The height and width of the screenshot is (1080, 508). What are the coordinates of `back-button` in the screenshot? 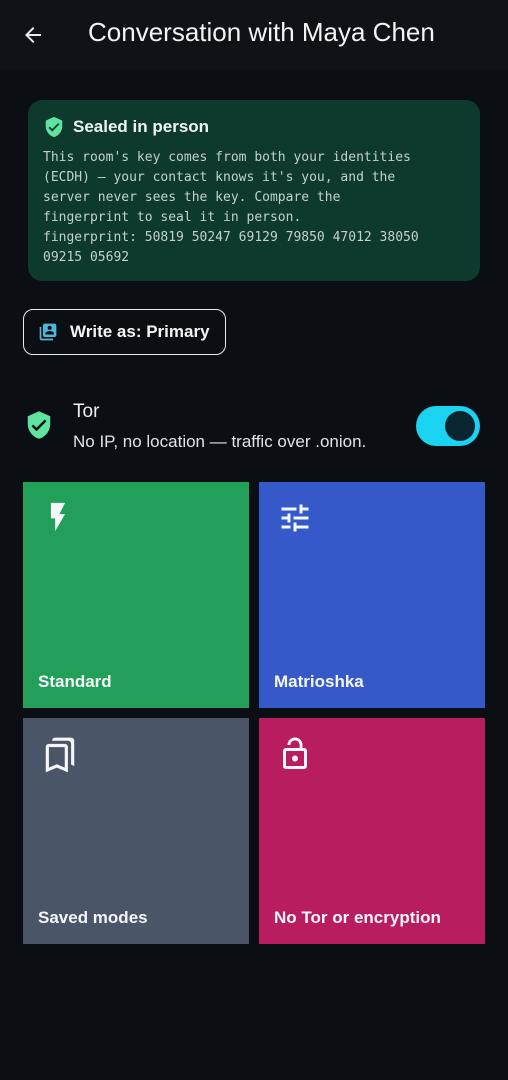 It's located at (33, 35).